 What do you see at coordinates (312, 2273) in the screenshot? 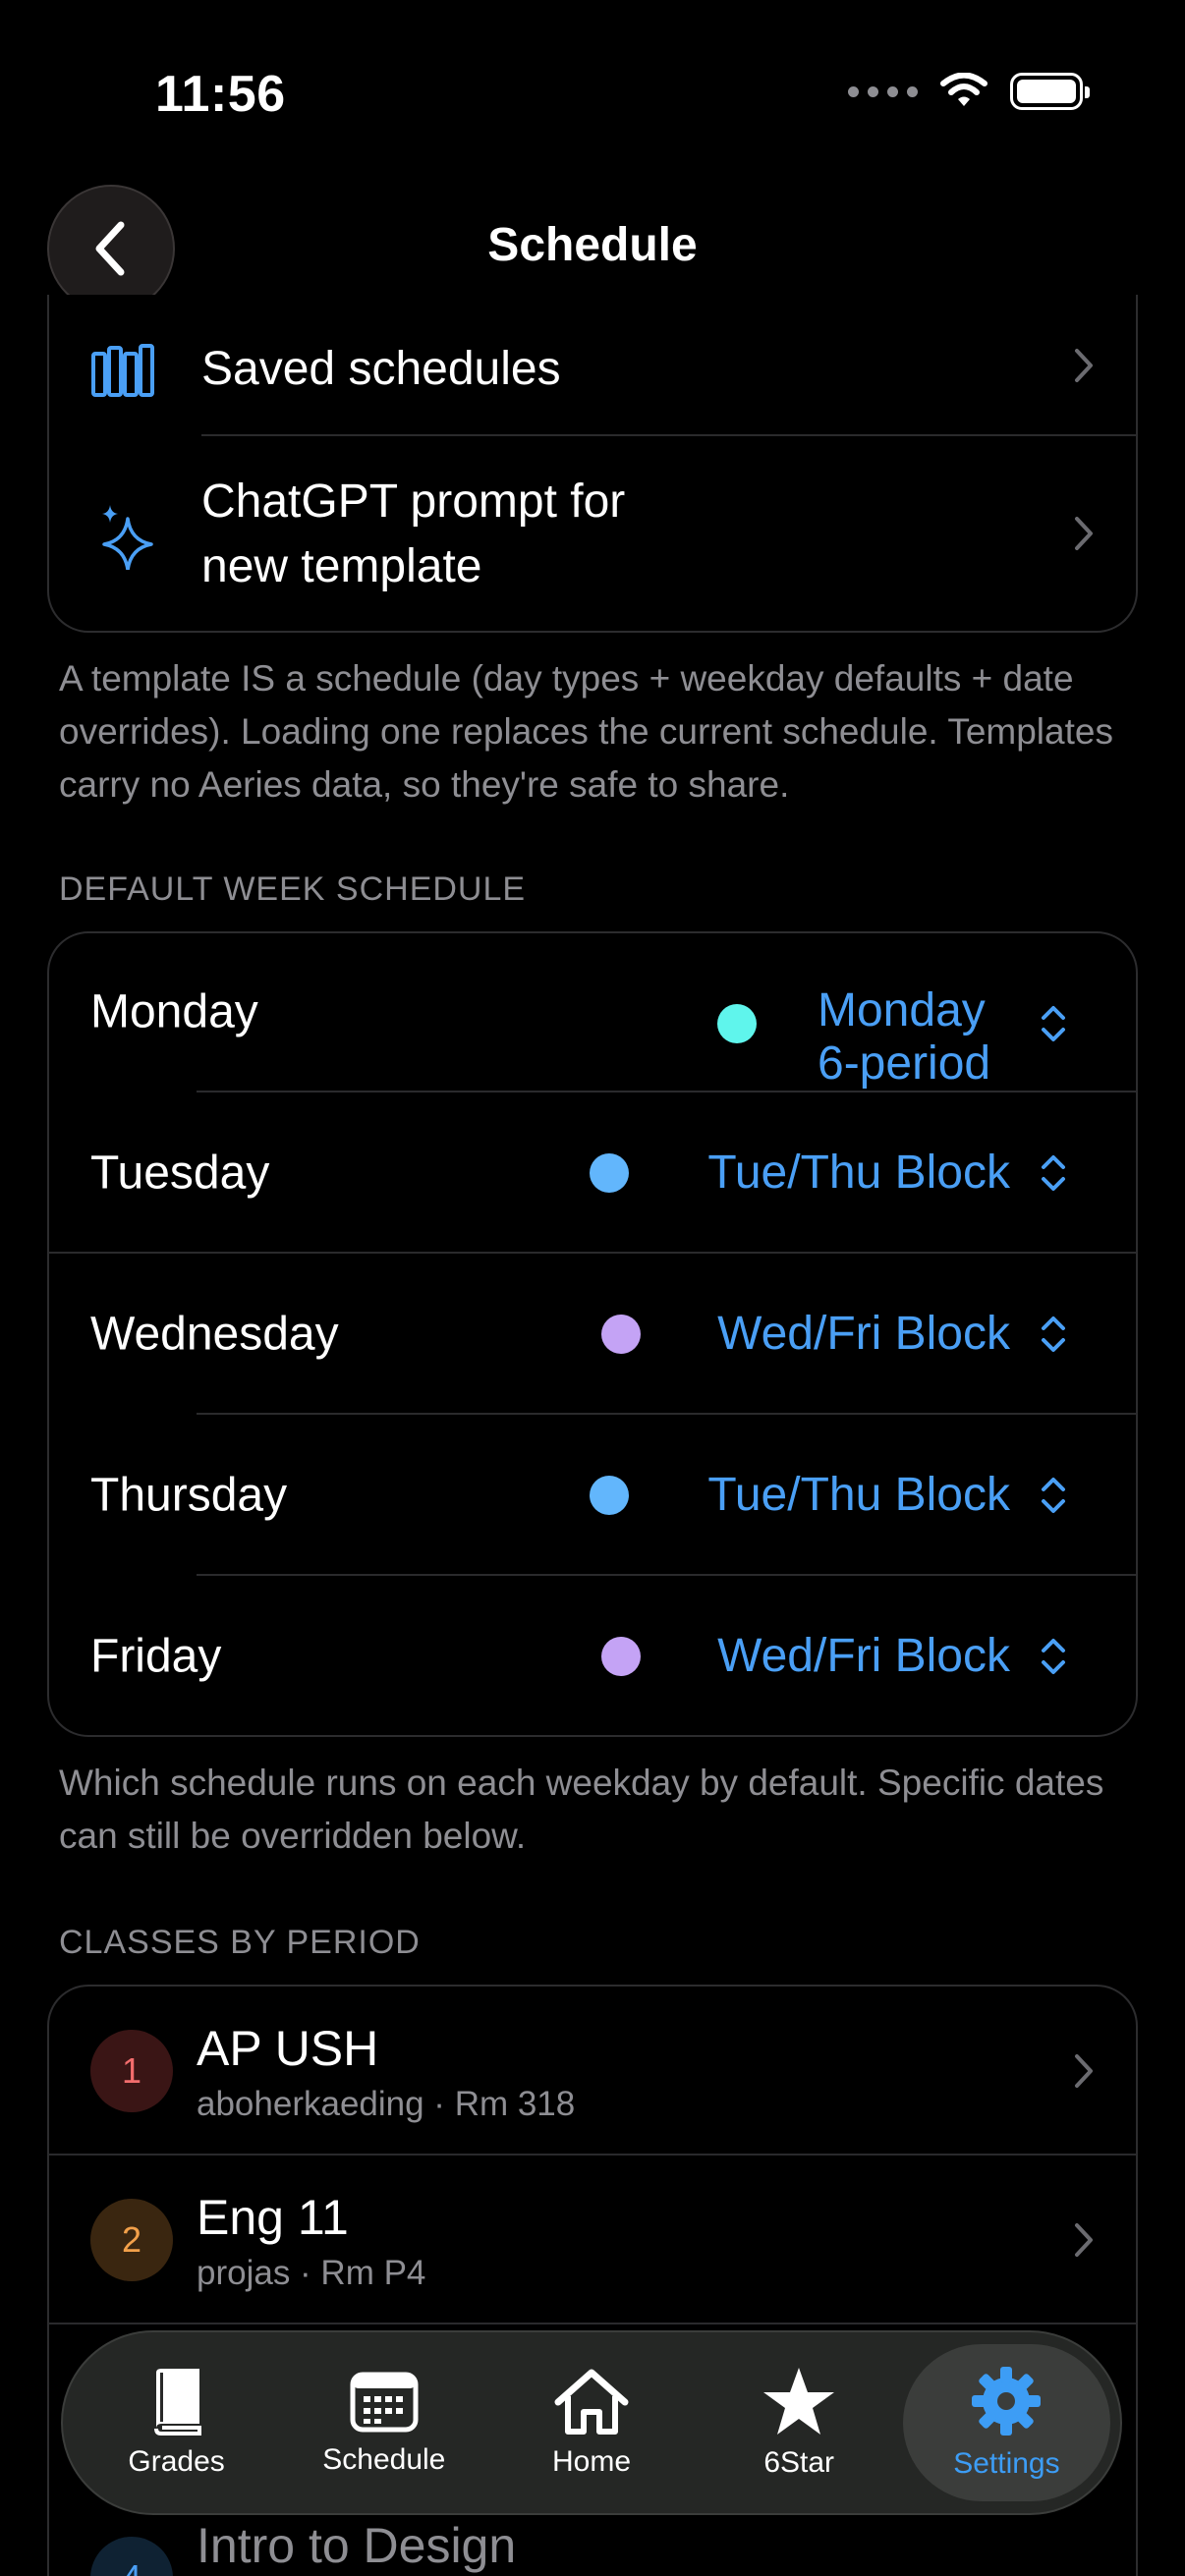
I see `class-subtitle: projas · Rm P4` at bounding box center [312, 2273].